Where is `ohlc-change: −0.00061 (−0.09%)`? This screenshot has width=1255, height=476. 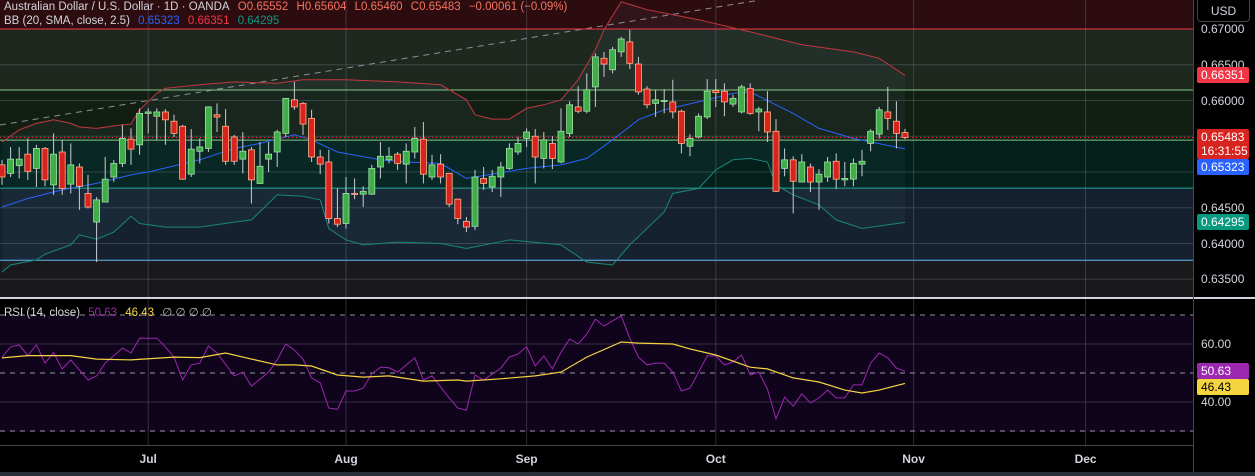
ohlc-change: −0.00061 (−0.09%) is located at coordinates (518, 7).